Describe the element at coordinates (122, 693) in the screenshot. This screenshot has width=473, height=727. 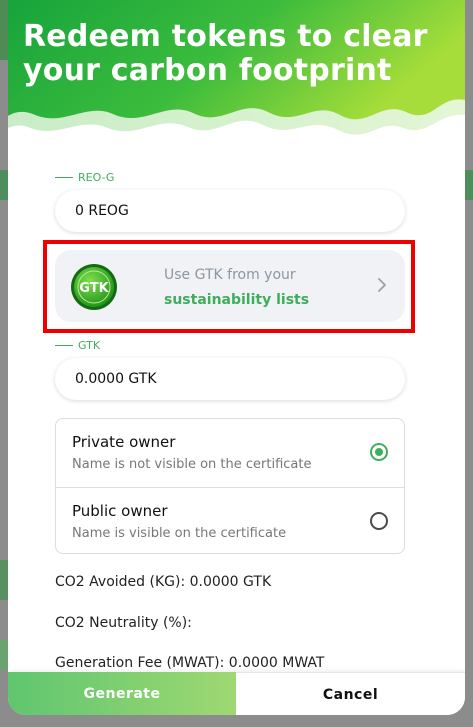
I see `generate-button: Generate` at that location.